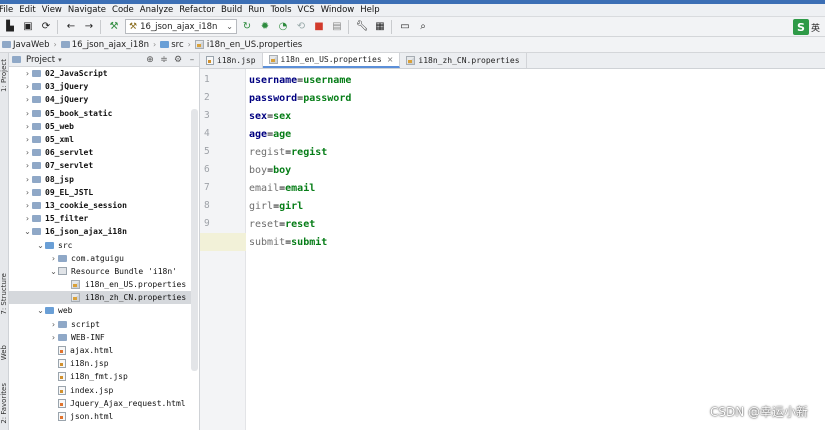 Image resolution: width=825 pixels, height=430 pixels. What do you see at coordinates (100, 192) in the screenshot?
I see `tree-item: › 09_EL_JSTL` at bounding box center [100, 192].